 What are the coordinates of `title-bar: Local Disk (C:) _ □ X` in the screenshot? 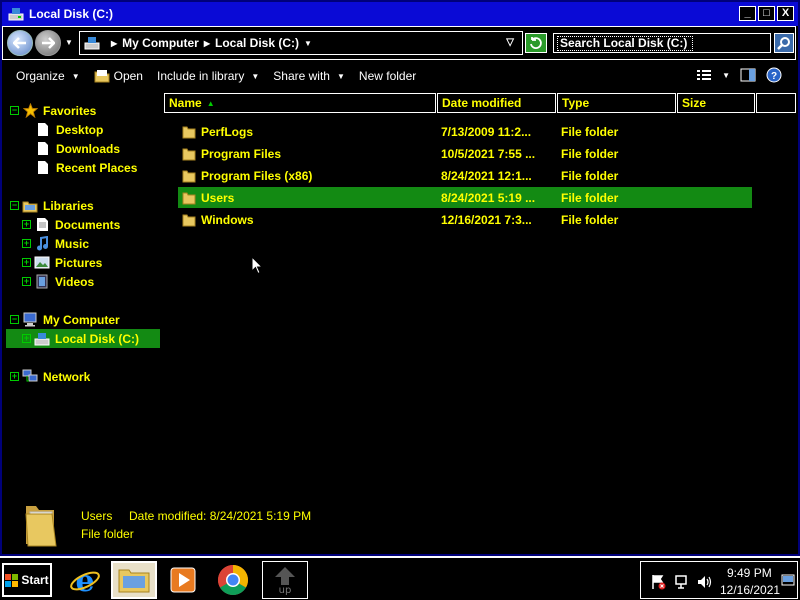 It's located at (400, 14).